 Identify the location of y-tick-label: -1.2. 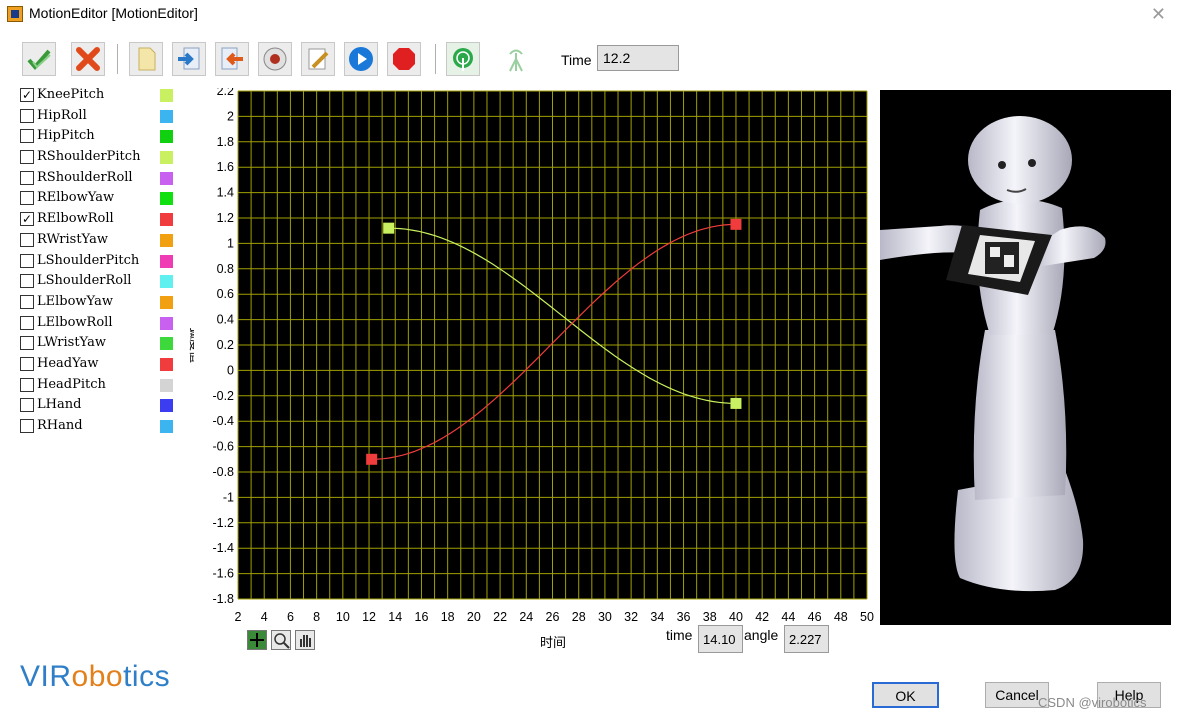
(223, 523).